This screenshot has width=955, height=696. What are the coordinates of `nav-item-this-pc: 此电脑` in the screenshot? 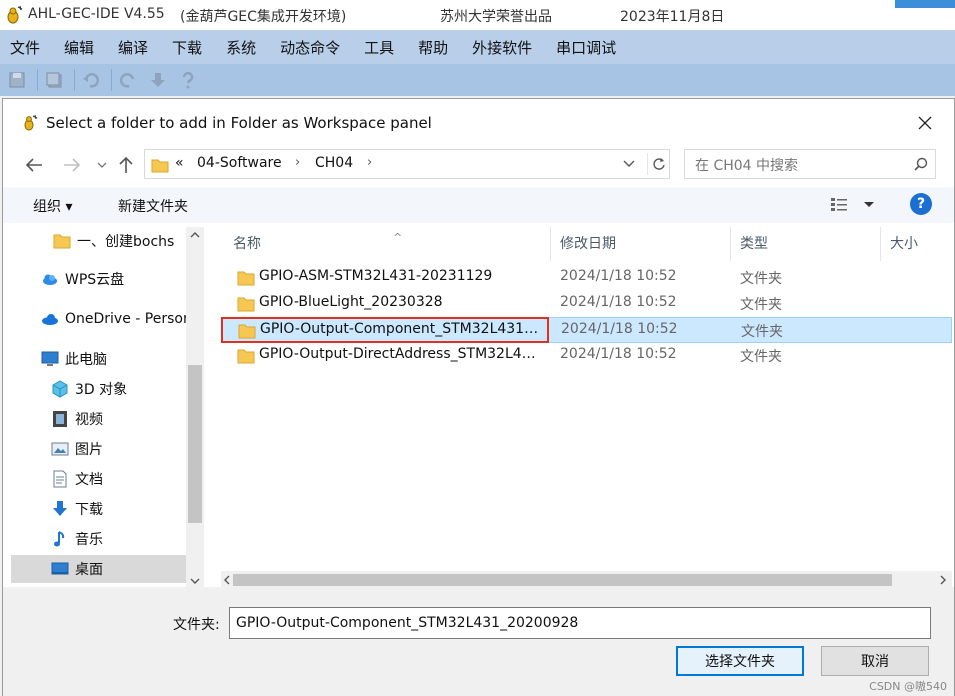 It's located at (98, 359).